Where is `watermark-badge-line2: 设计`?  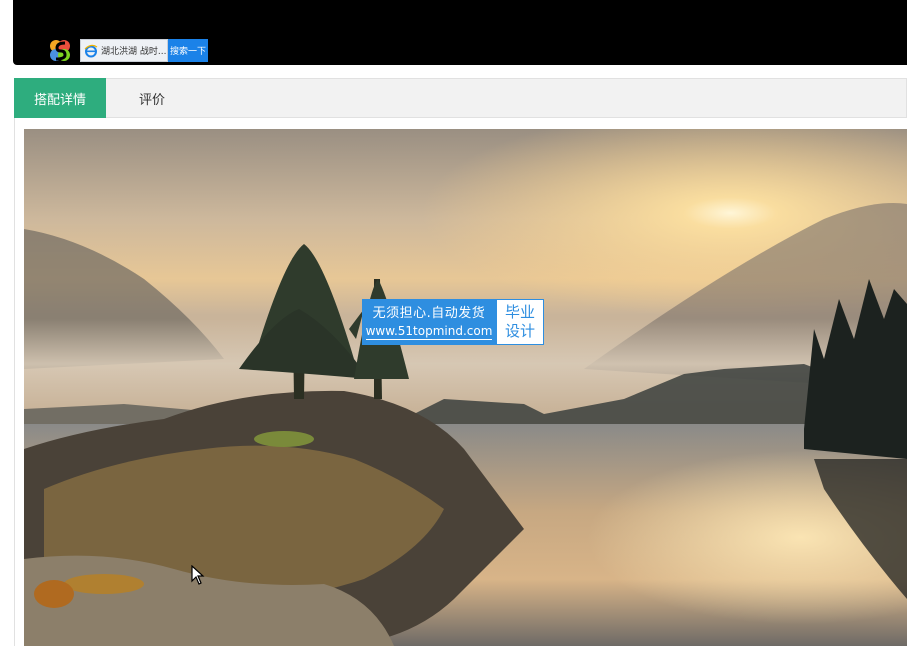 watermark-badge-line2: 设计 is located at coordinates (519, 331).